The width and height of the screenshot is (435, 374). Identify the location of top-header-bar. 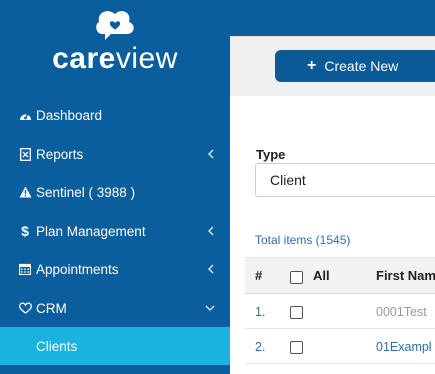
(332, 18).